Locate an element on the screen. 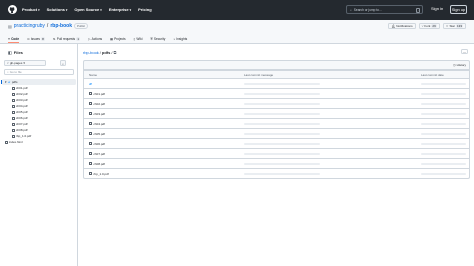 The image size is (474, 266). tab-label: Insights is located at coordinates (182, 39).